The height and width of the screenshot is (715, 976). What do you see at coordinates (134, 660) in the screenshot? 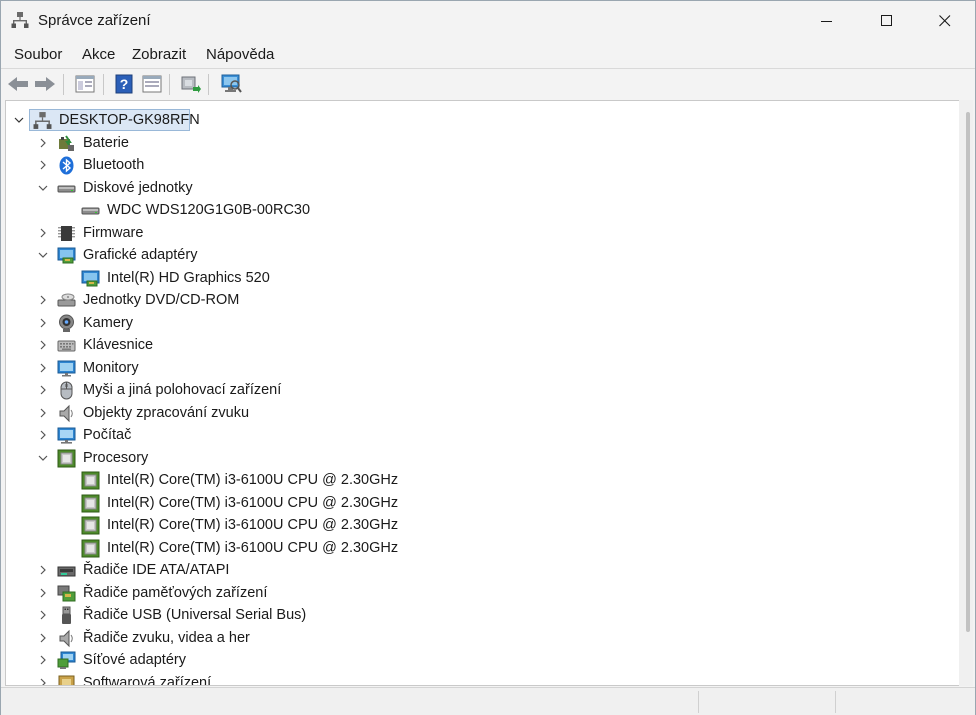
I see `tree-item-label: Síťové adaptéry` at bounding box center [134, 660].